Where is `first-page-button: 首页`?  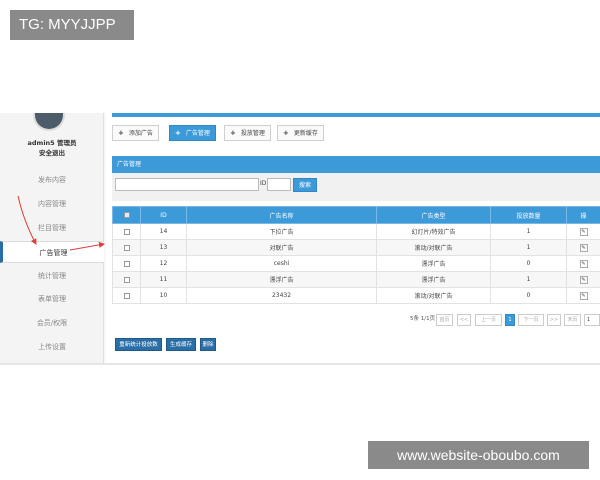 first-page-button: 首页 is located at coordinates (444, 320).